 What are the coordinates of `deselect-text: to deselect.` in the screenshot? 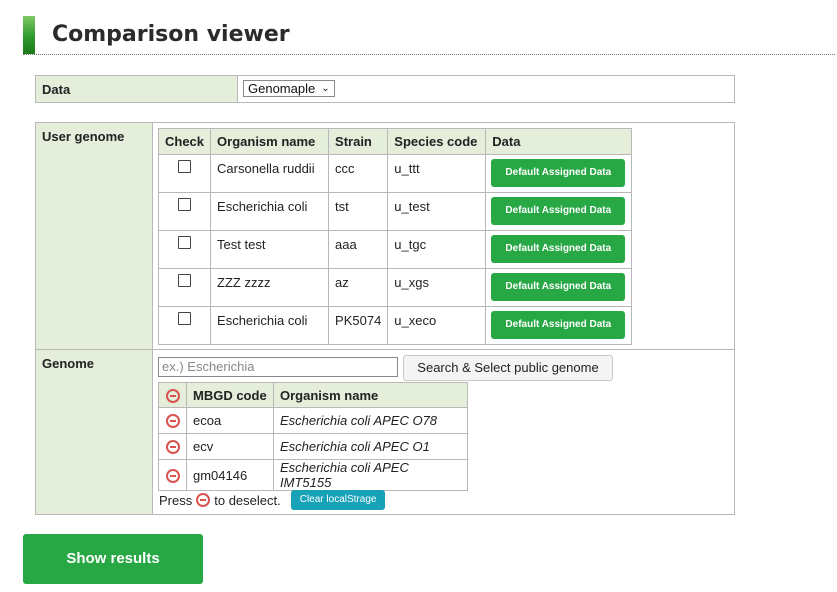 It's located at (247, 500).